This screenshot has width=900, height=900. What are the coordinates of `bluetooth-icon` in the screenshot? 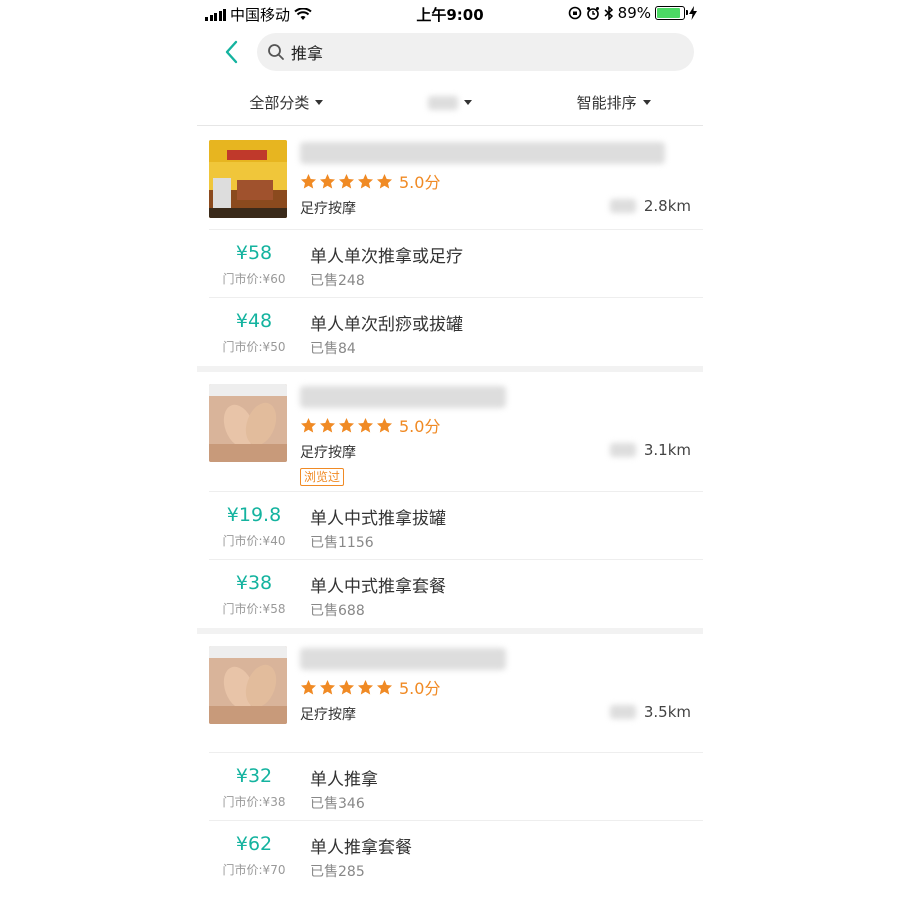 It's located at (608, 13).